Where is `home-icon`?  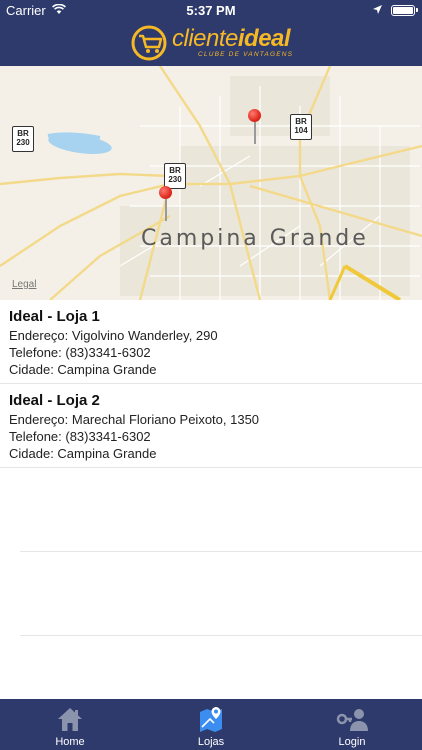 home-icon is located at coordinates (70, 719).